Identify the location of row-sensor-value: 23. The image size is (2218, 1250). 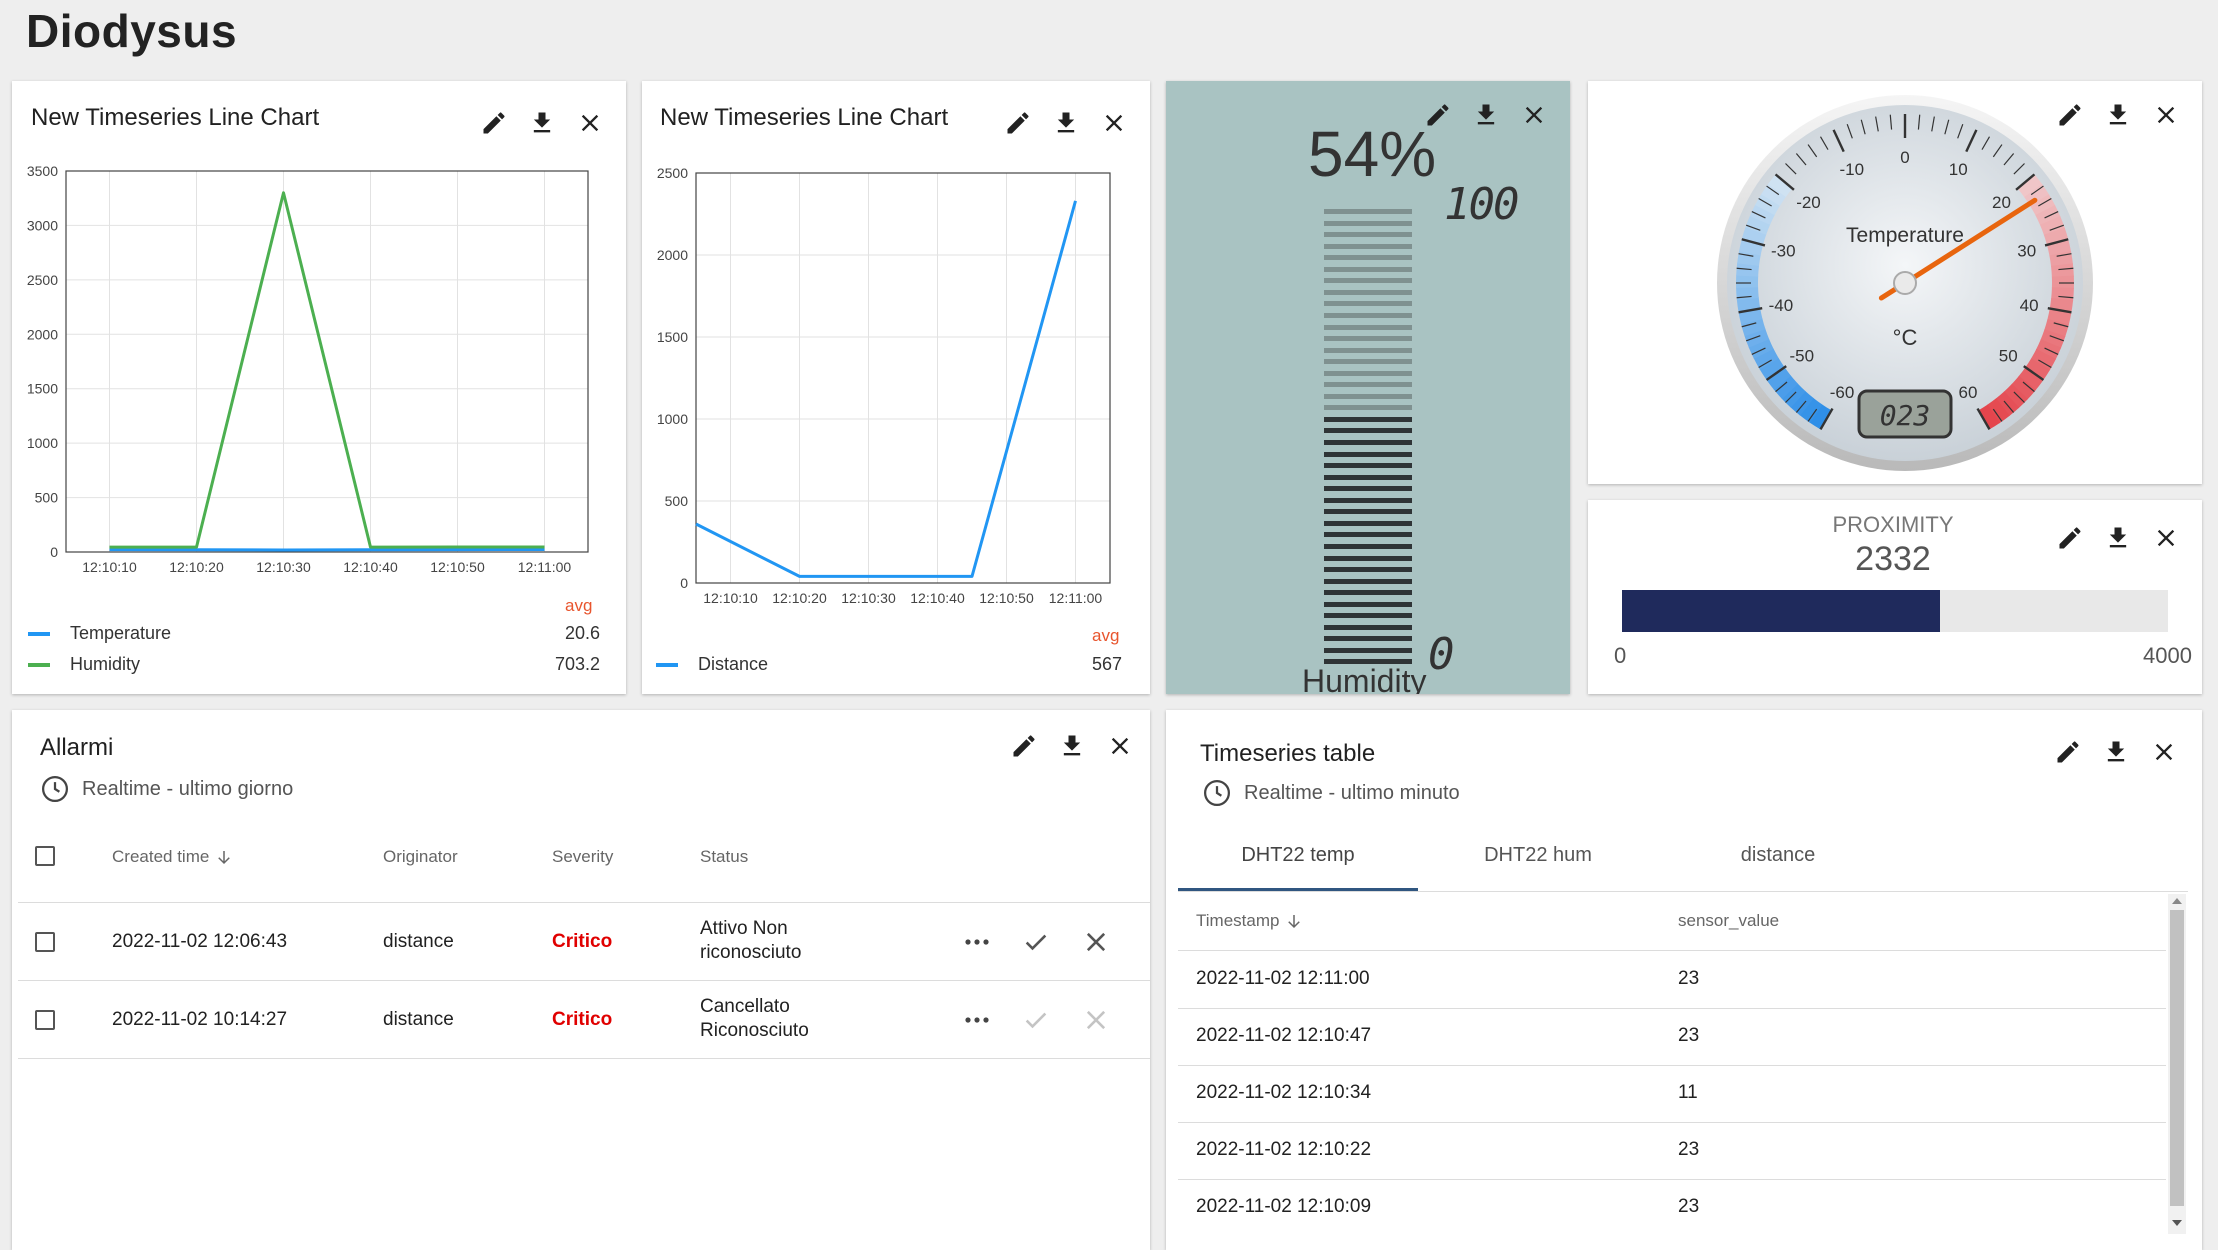
(1688, 979).